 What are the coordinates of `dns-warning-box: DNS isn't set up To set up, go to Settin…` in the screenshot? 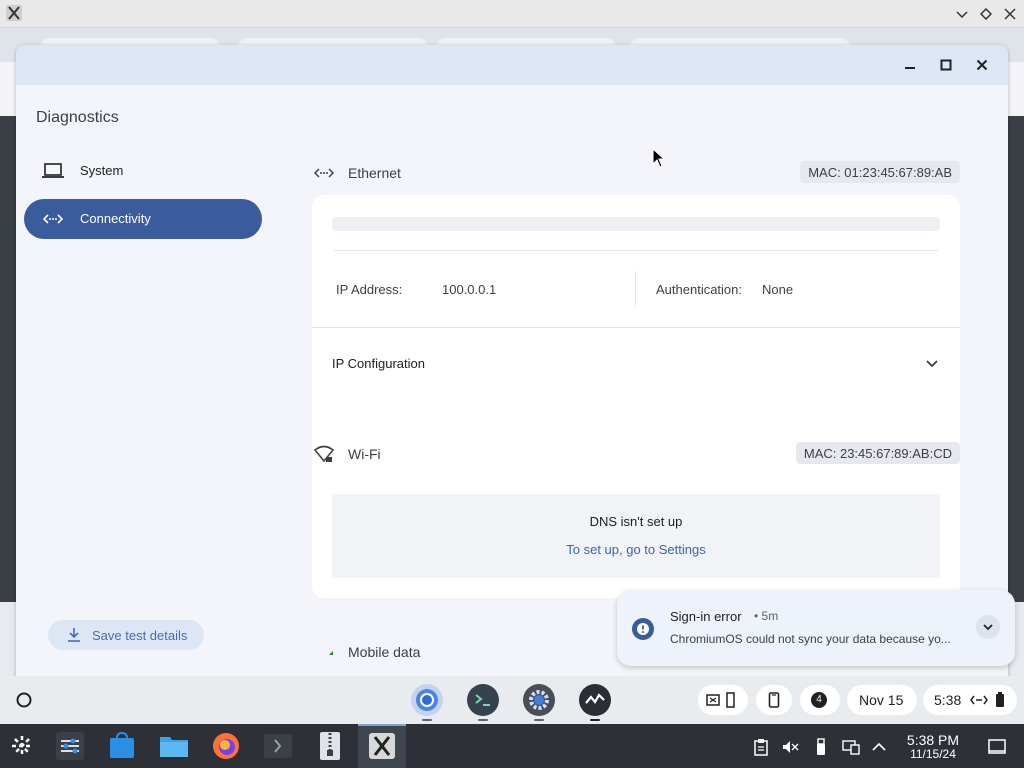 It's located at (636, 536).